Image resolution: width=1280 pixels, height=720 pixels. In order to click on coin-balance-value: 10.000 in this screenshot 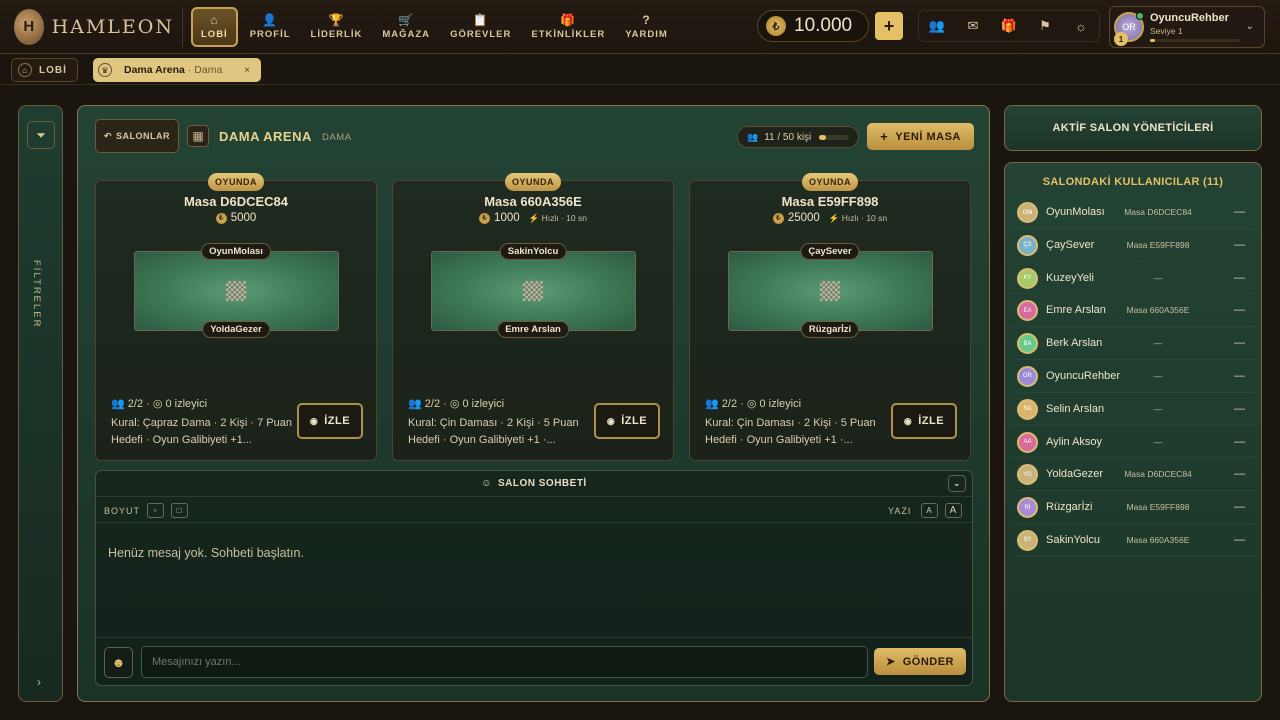, I will do `click(823, 25)`.